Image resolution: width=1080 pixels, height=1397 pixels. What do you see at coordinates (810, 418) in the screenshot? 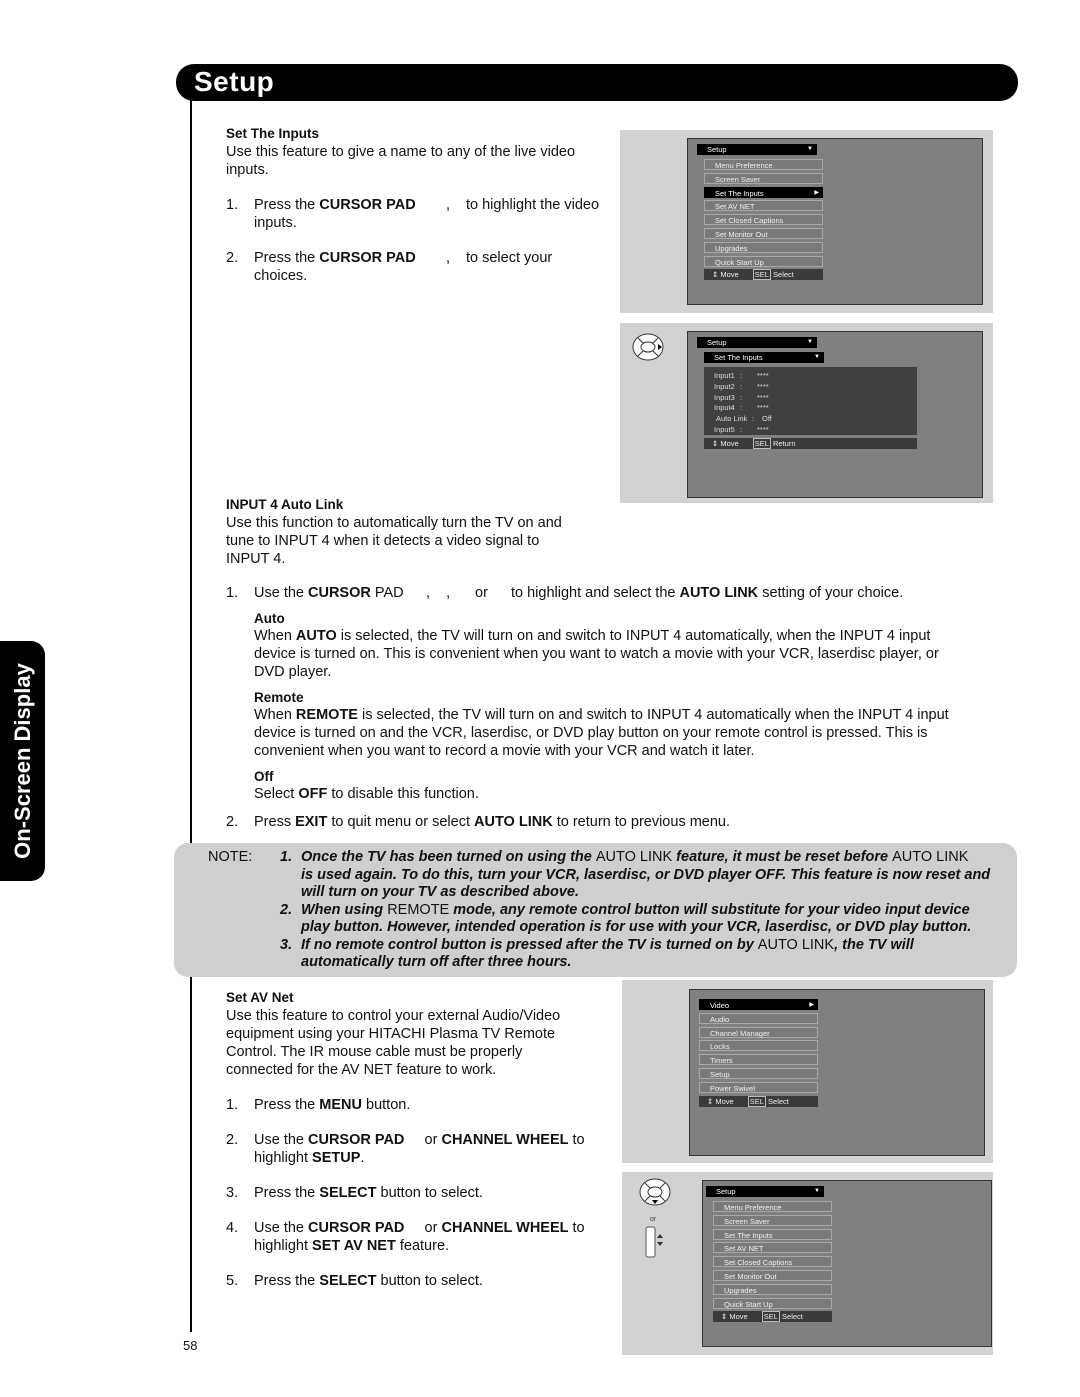
I see `input-row: Auto Link: Off` at bounding box center [810, 418].